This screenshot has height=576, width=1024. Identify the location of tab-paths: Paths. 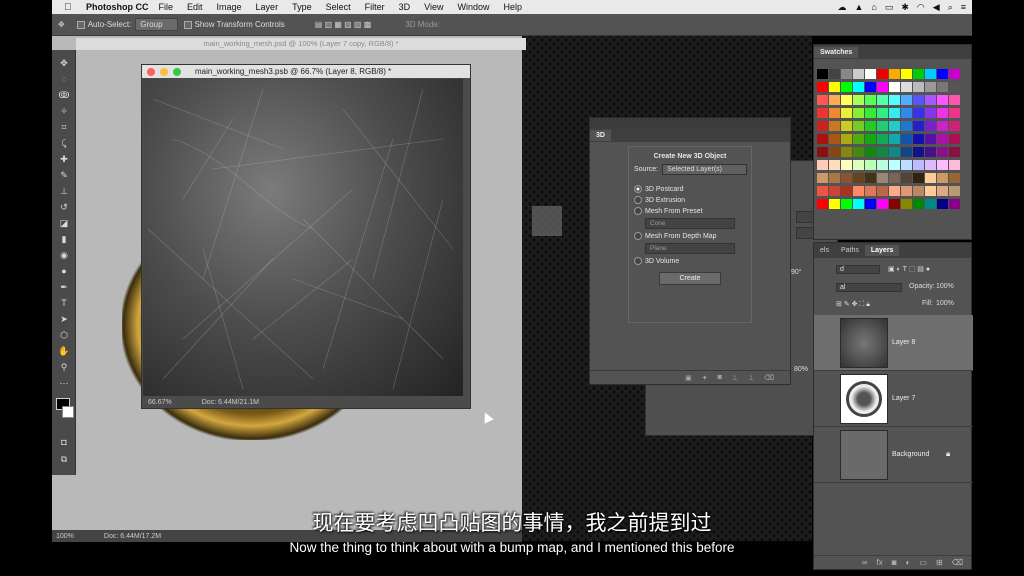
(850, 250).